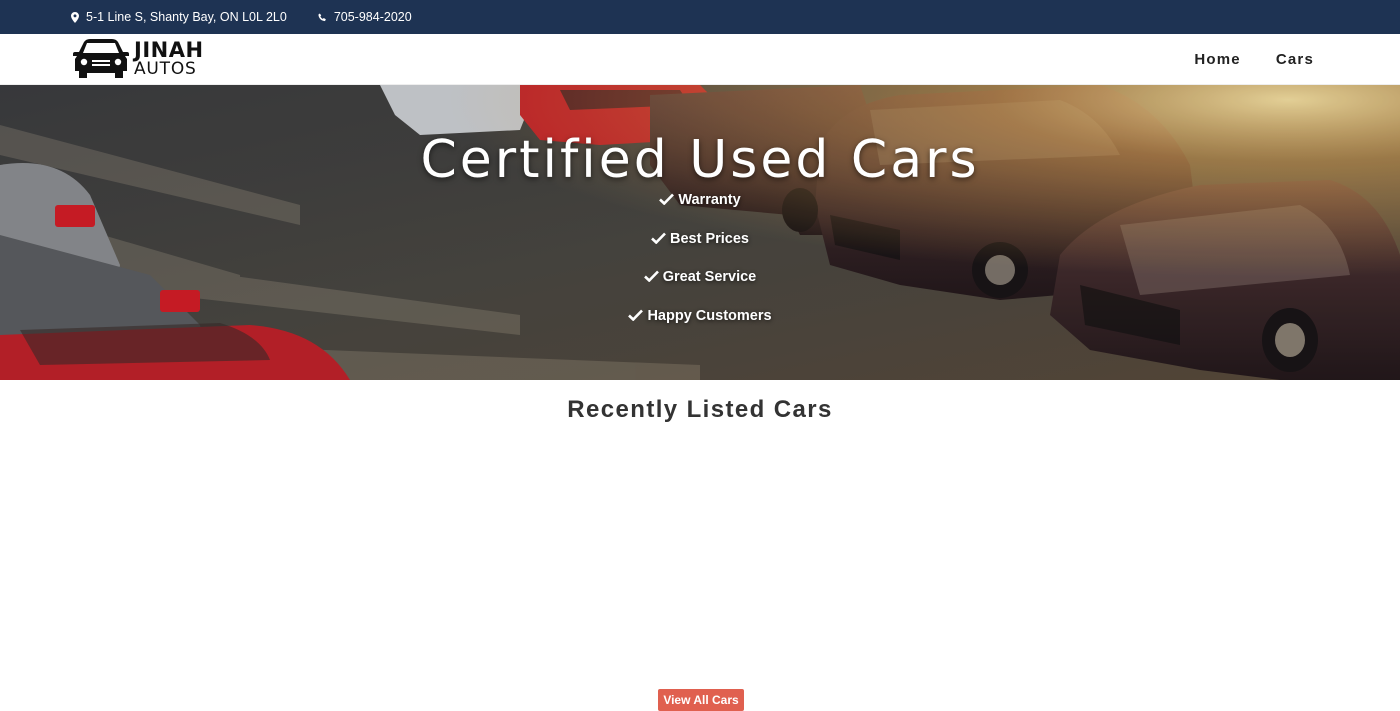 The width and height of the screenshot is (1400, 711). What do you see at coordinates (700, 160) in the screenshot?
I see `hero-title: Certified Used Cars` at bounding box center [700, 160].